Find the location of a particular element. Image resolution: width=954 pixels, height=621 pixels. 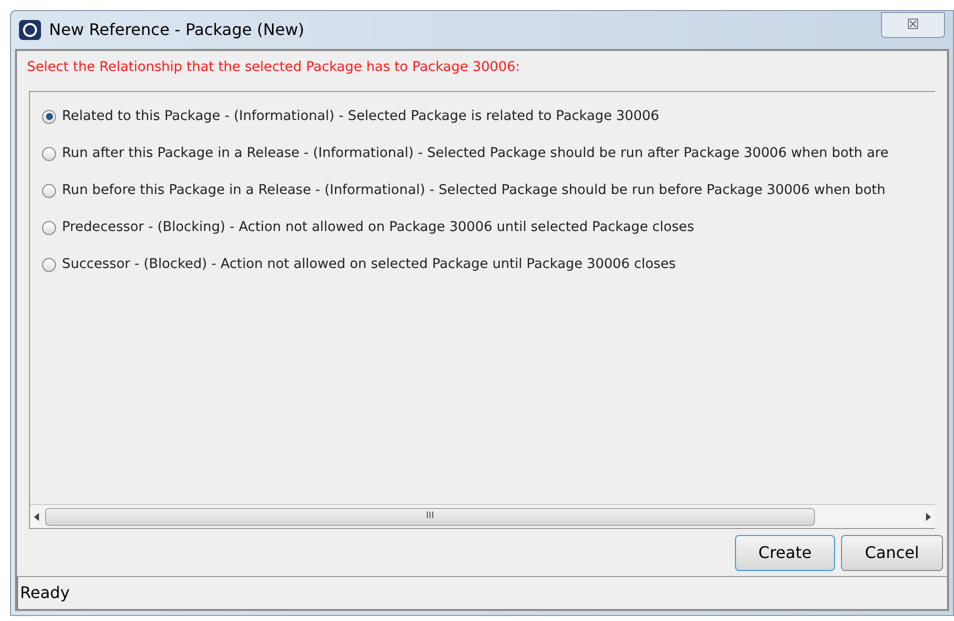

create-button: Create is located at coordinates (785, 552).